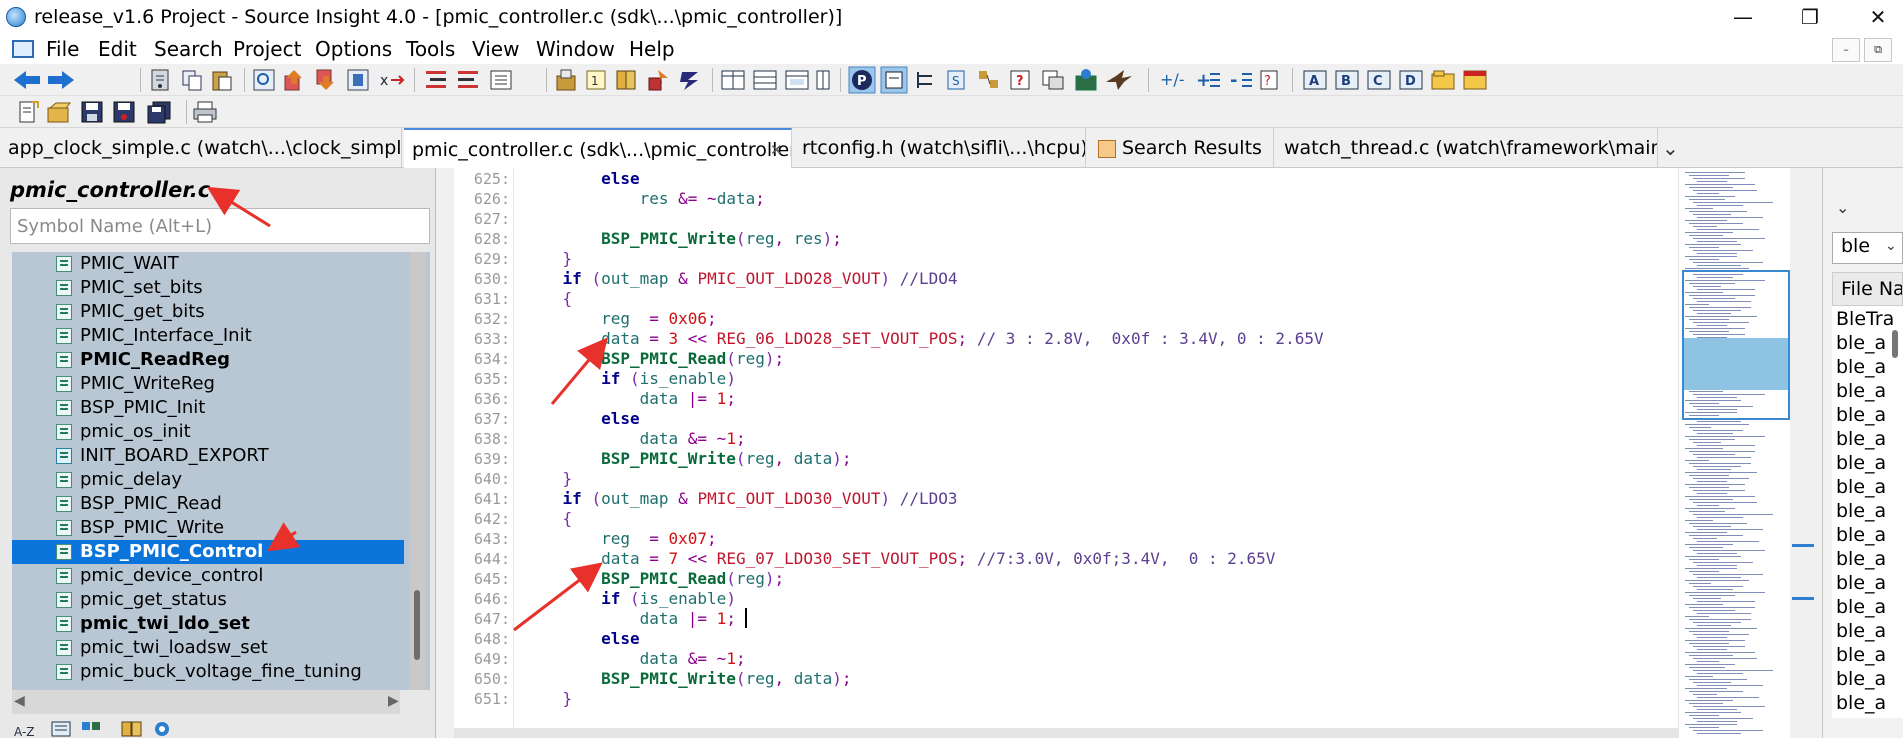 This screenshot has width=1903, height=738. What do you see at coordinates (220, 226) in the screenshot?
I see `symbol-search-input` at bounding box center [220, 226].